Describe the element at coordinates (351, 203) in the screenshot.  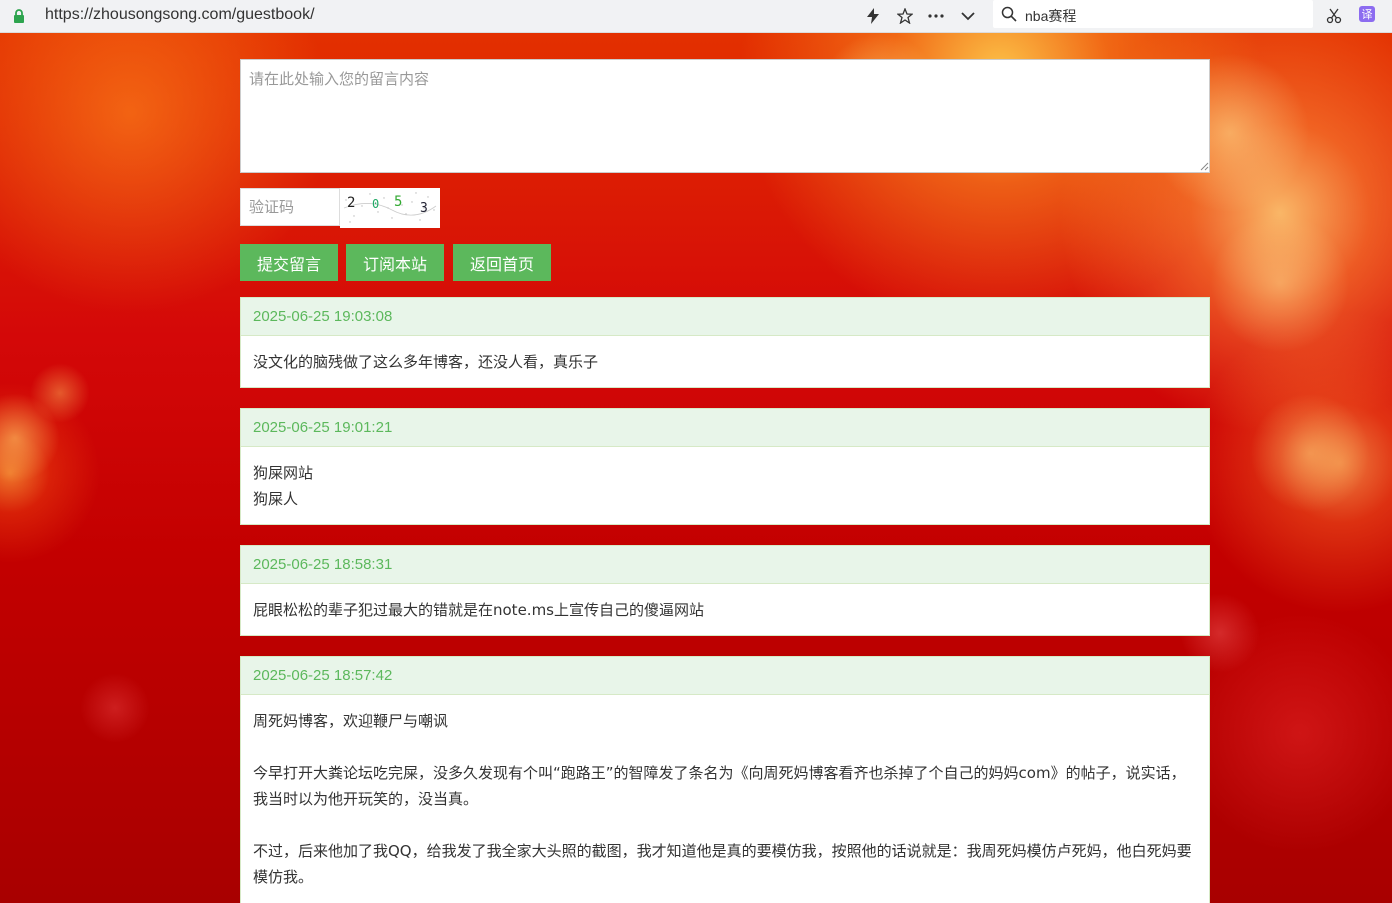
I see `svg-text: 2` at that location.